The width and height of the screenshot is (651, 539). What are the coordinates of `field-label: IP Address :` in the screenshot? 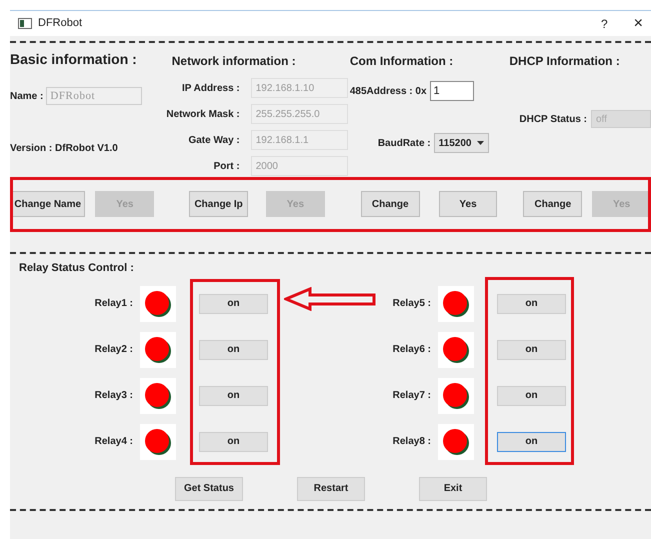 It's located at (210, 89).